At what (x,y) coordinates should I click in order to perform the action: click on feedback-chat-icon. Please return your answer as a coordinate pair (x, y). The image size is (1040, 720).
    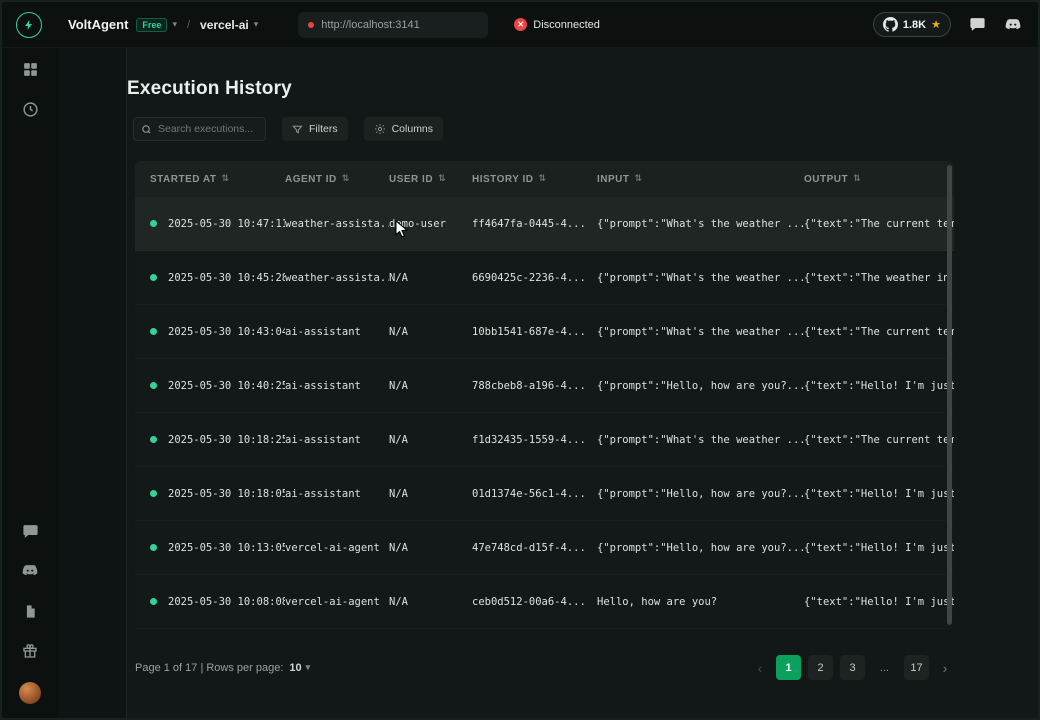
    Looking at the image, I should click on (977, 24).